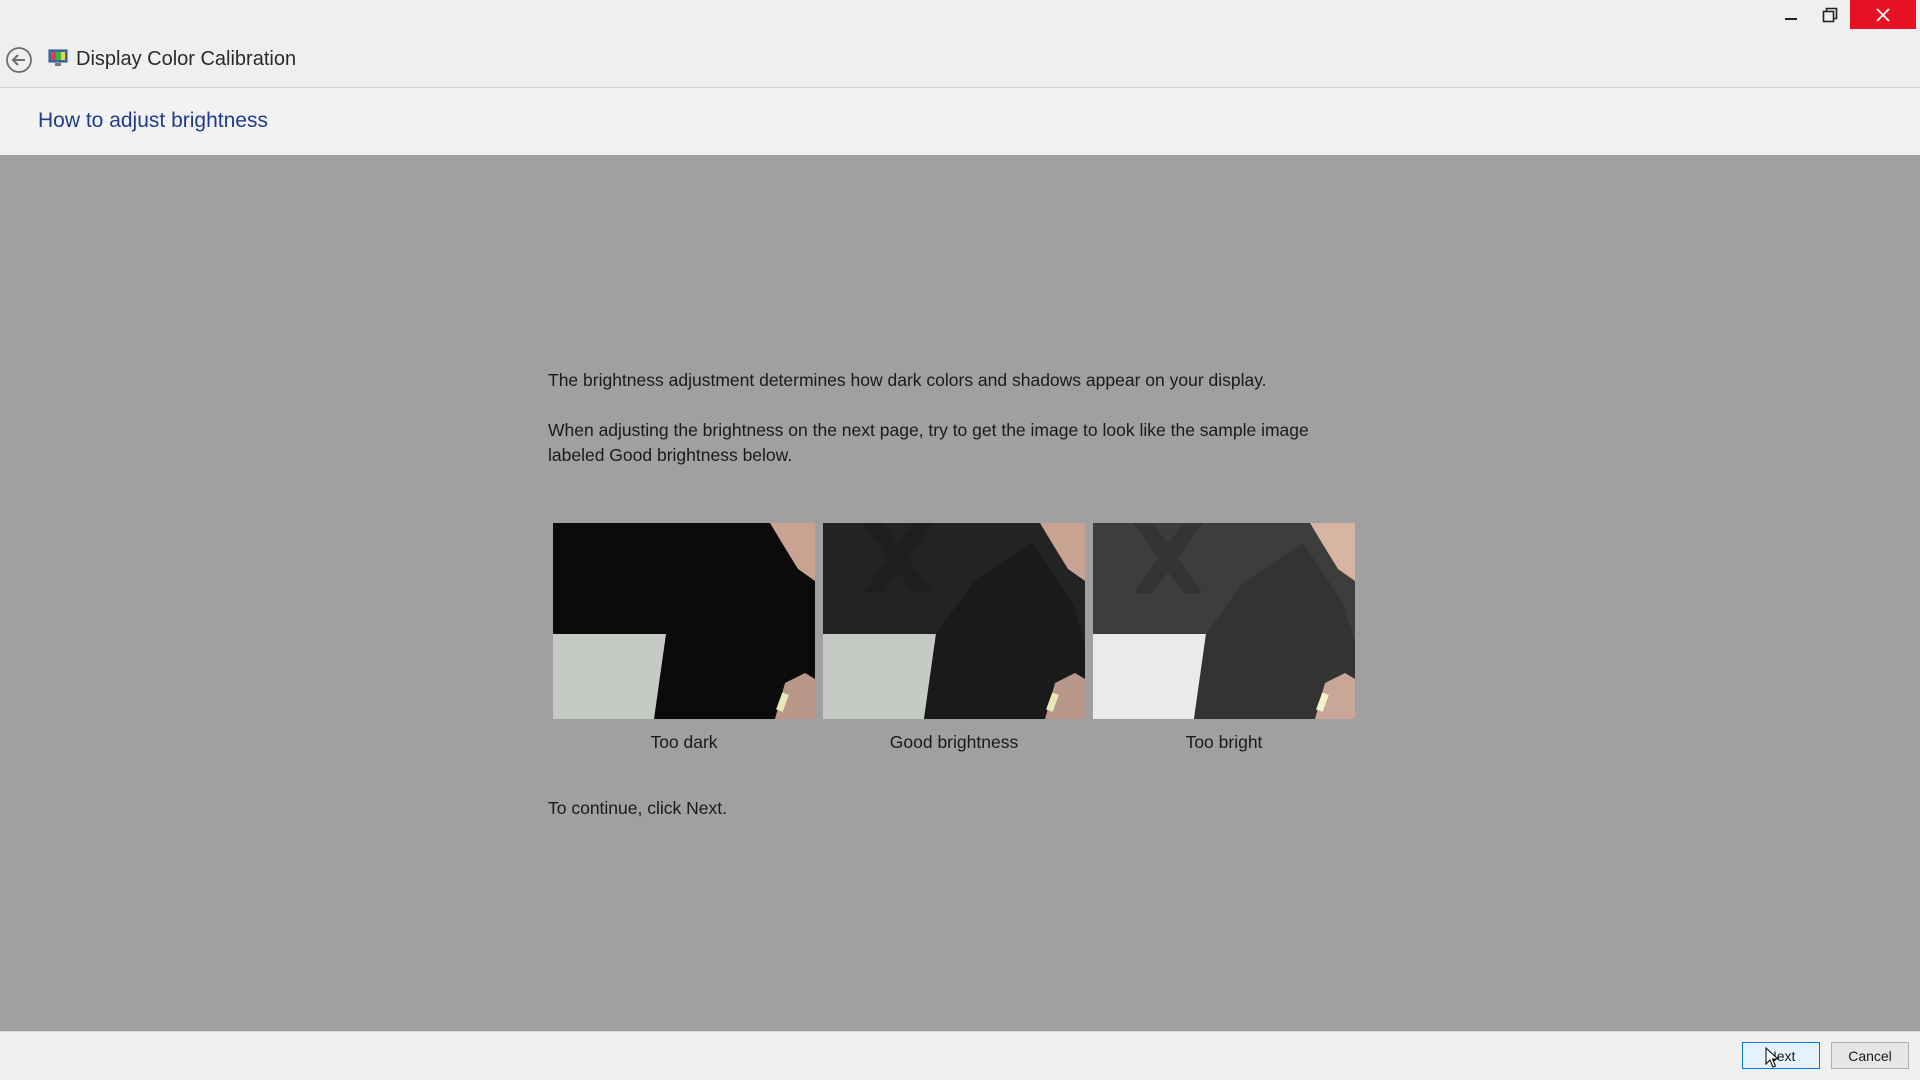  Describe the element at coordinates (153, 120) in the screenshot. I see `page-title: How to adjust brightness` at that location.